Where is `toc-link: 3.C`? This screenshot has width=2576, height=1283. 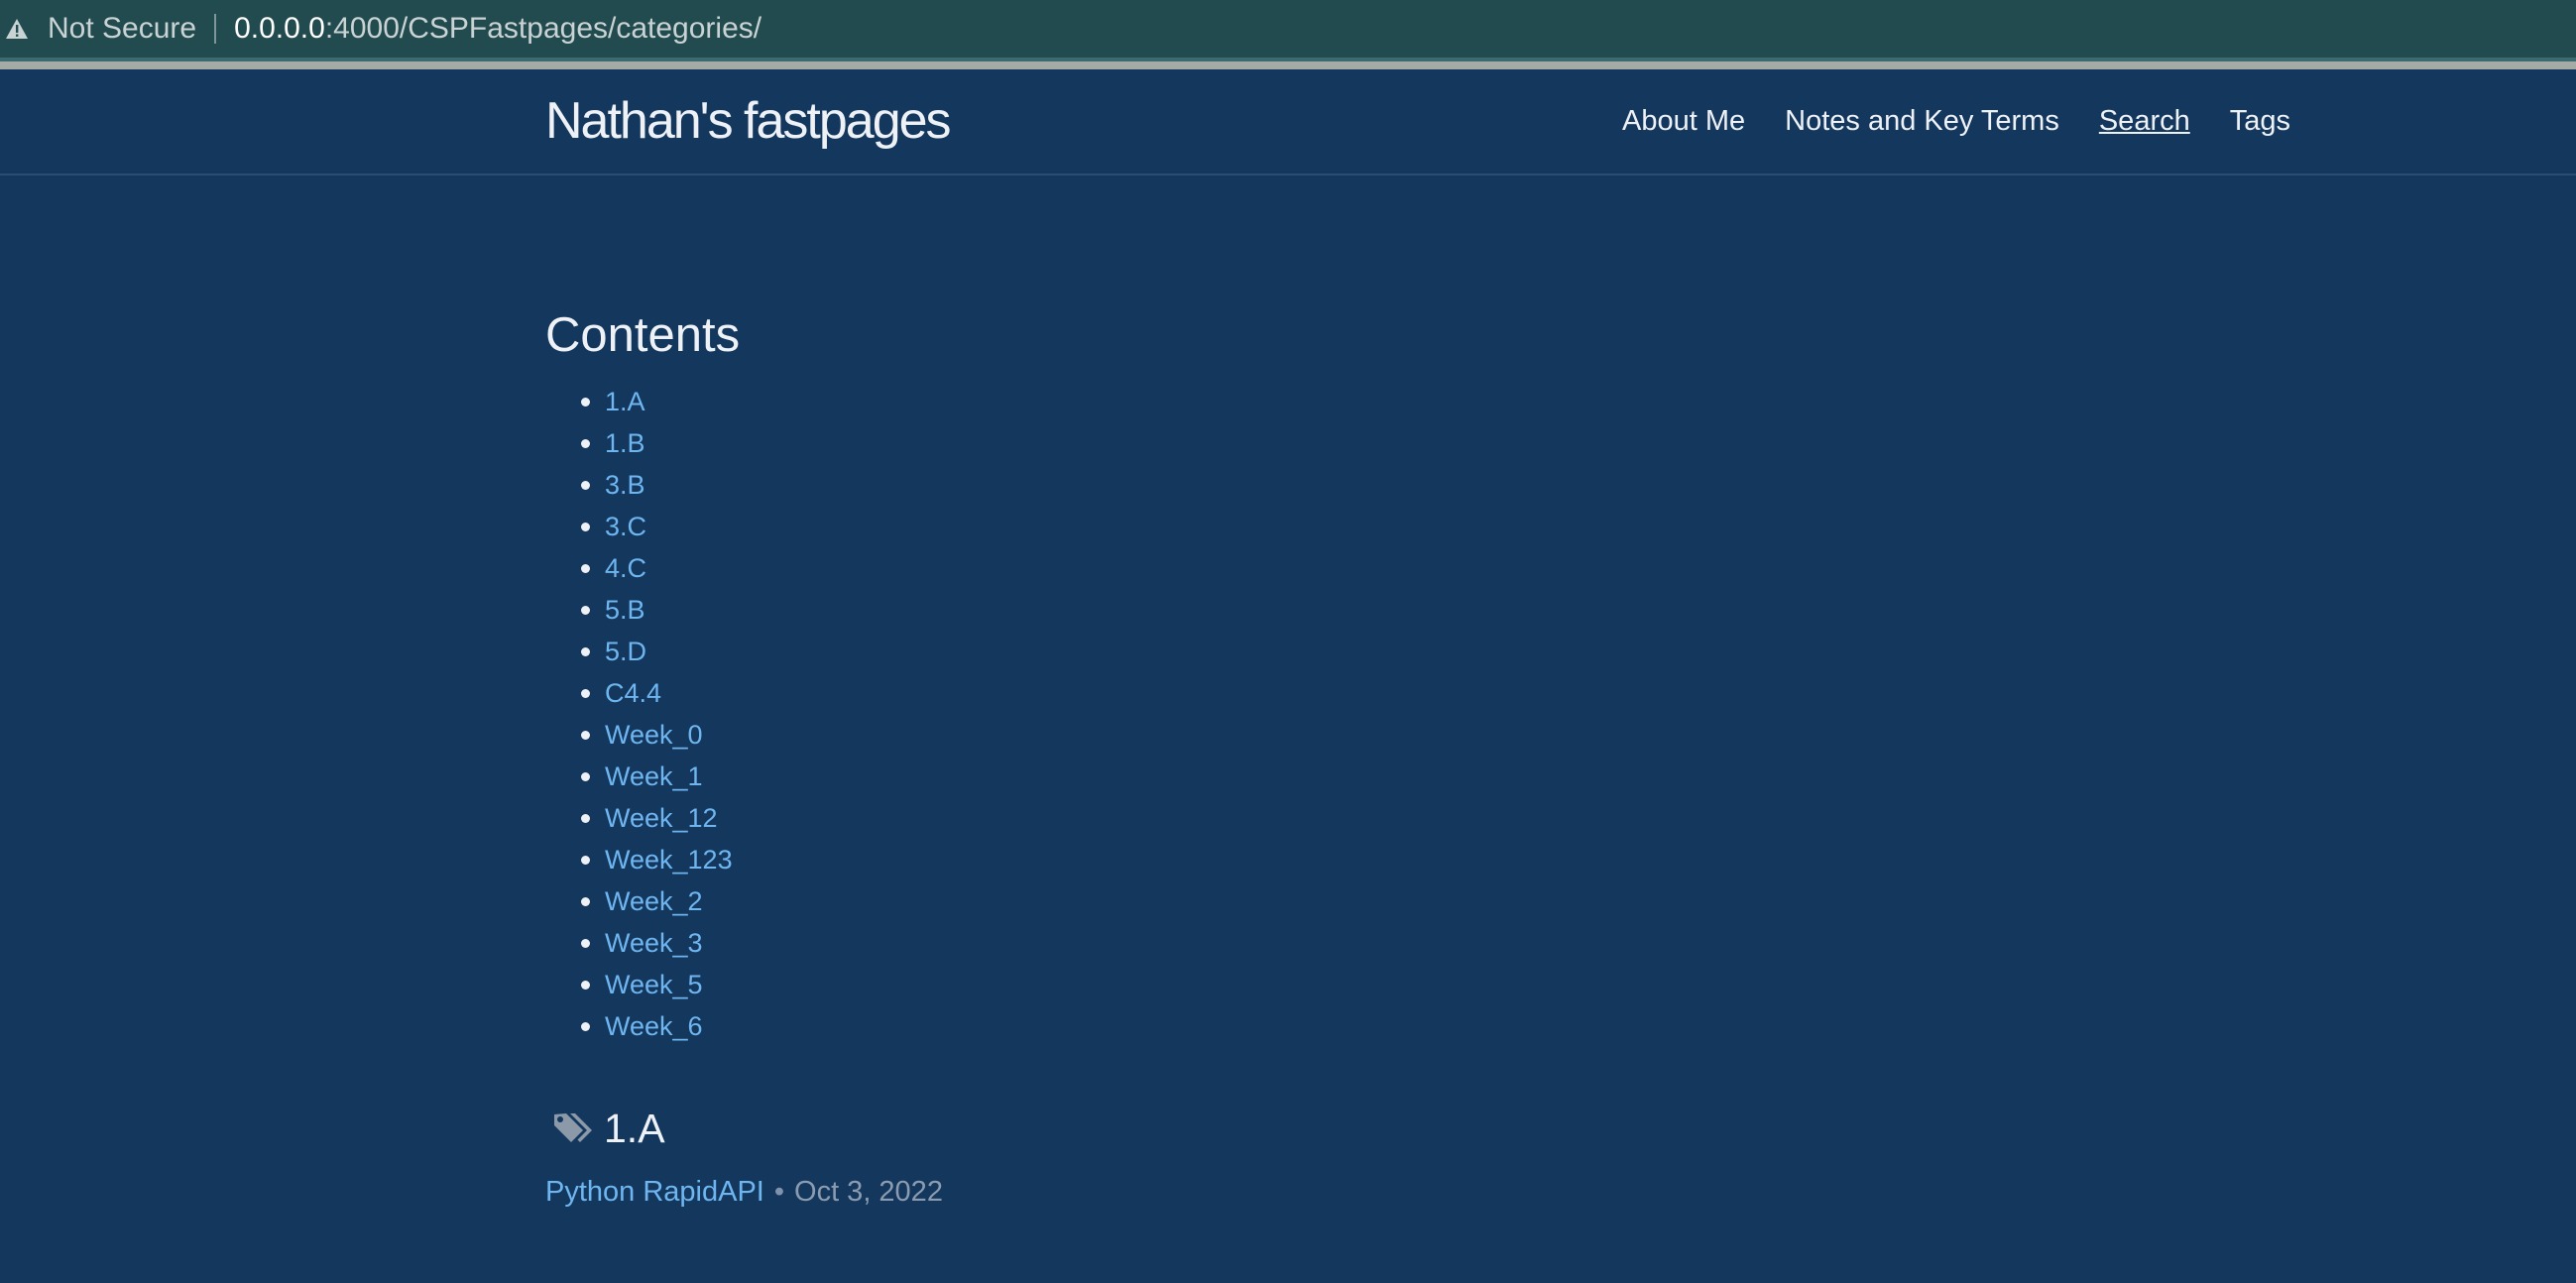 toc-link: 3.C is located at coordinates (626, 526).